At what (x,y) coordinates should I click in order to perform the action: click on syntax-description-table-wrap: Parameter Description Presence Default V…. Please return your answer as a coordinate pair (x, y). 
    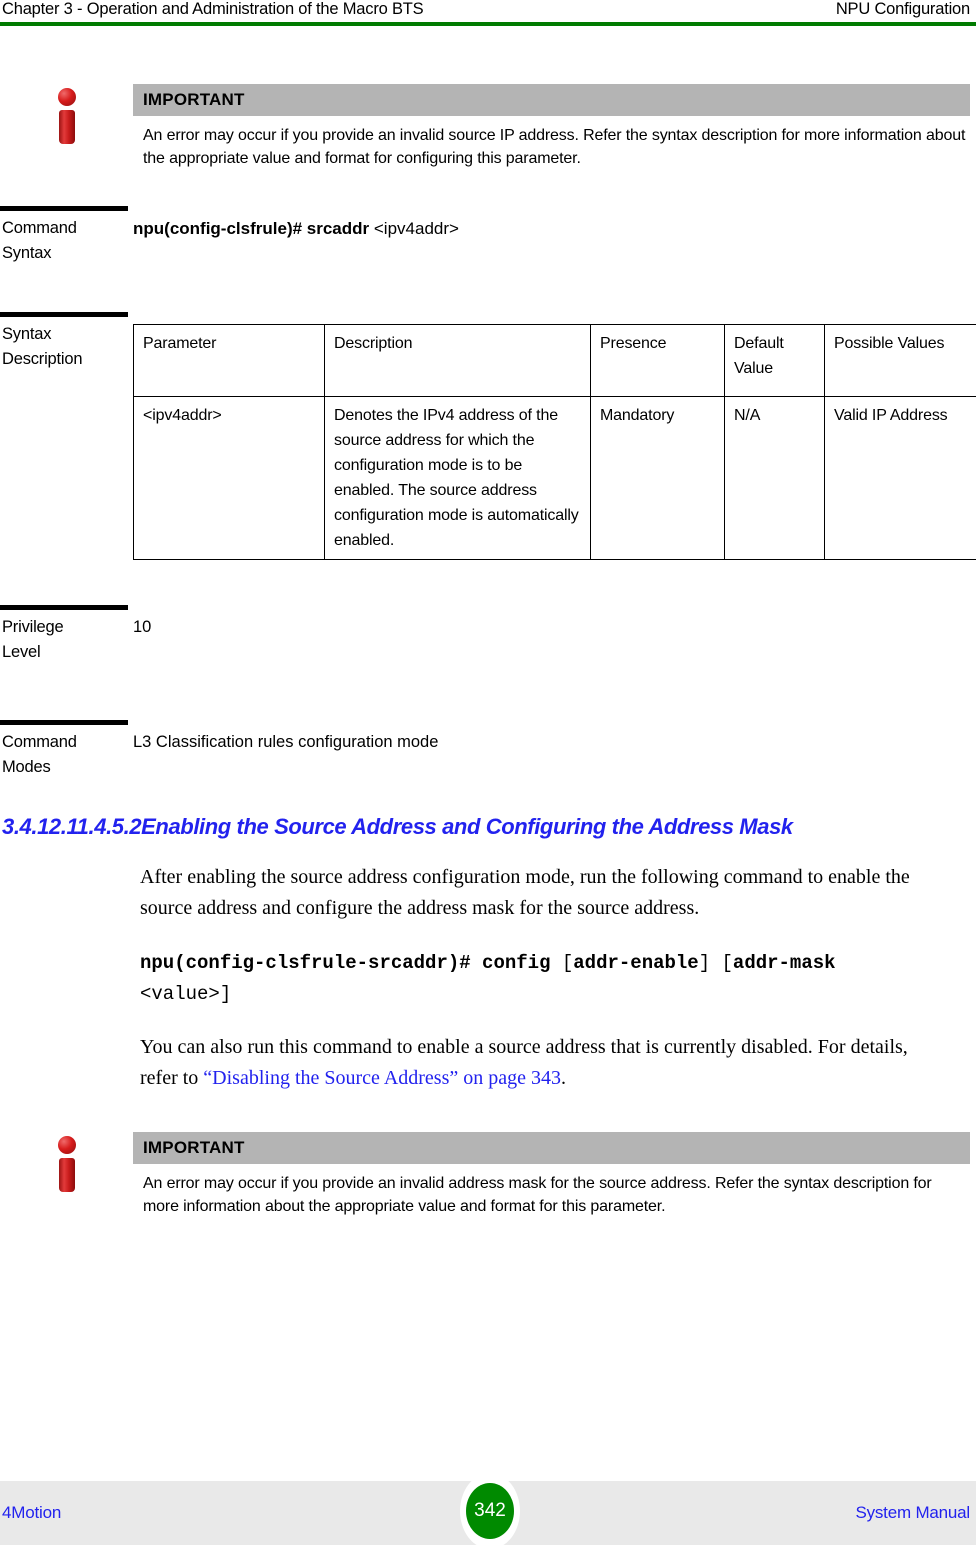
    Looking at the image, I should click on (554, 441).